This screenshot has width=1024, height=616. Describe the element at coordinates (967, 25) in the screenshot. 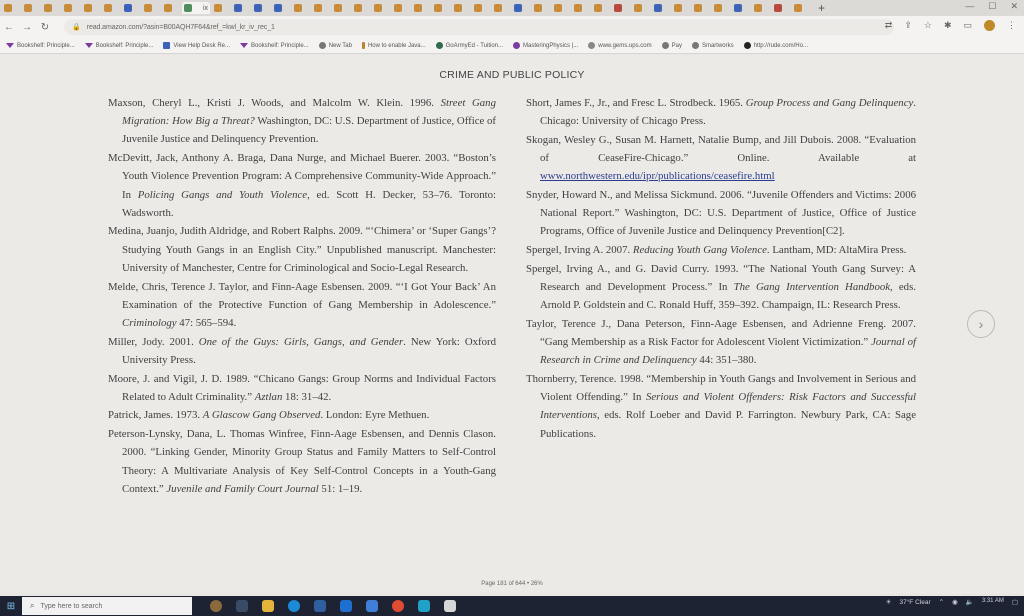

I see `sidebar-icon: ▭` at that location.